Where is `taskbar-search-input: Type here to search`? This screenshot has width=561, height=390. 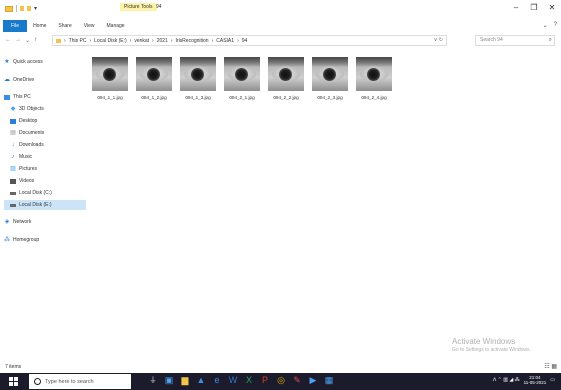 taskbar-search-input: Type here to search is located at coordinates (80, 381).